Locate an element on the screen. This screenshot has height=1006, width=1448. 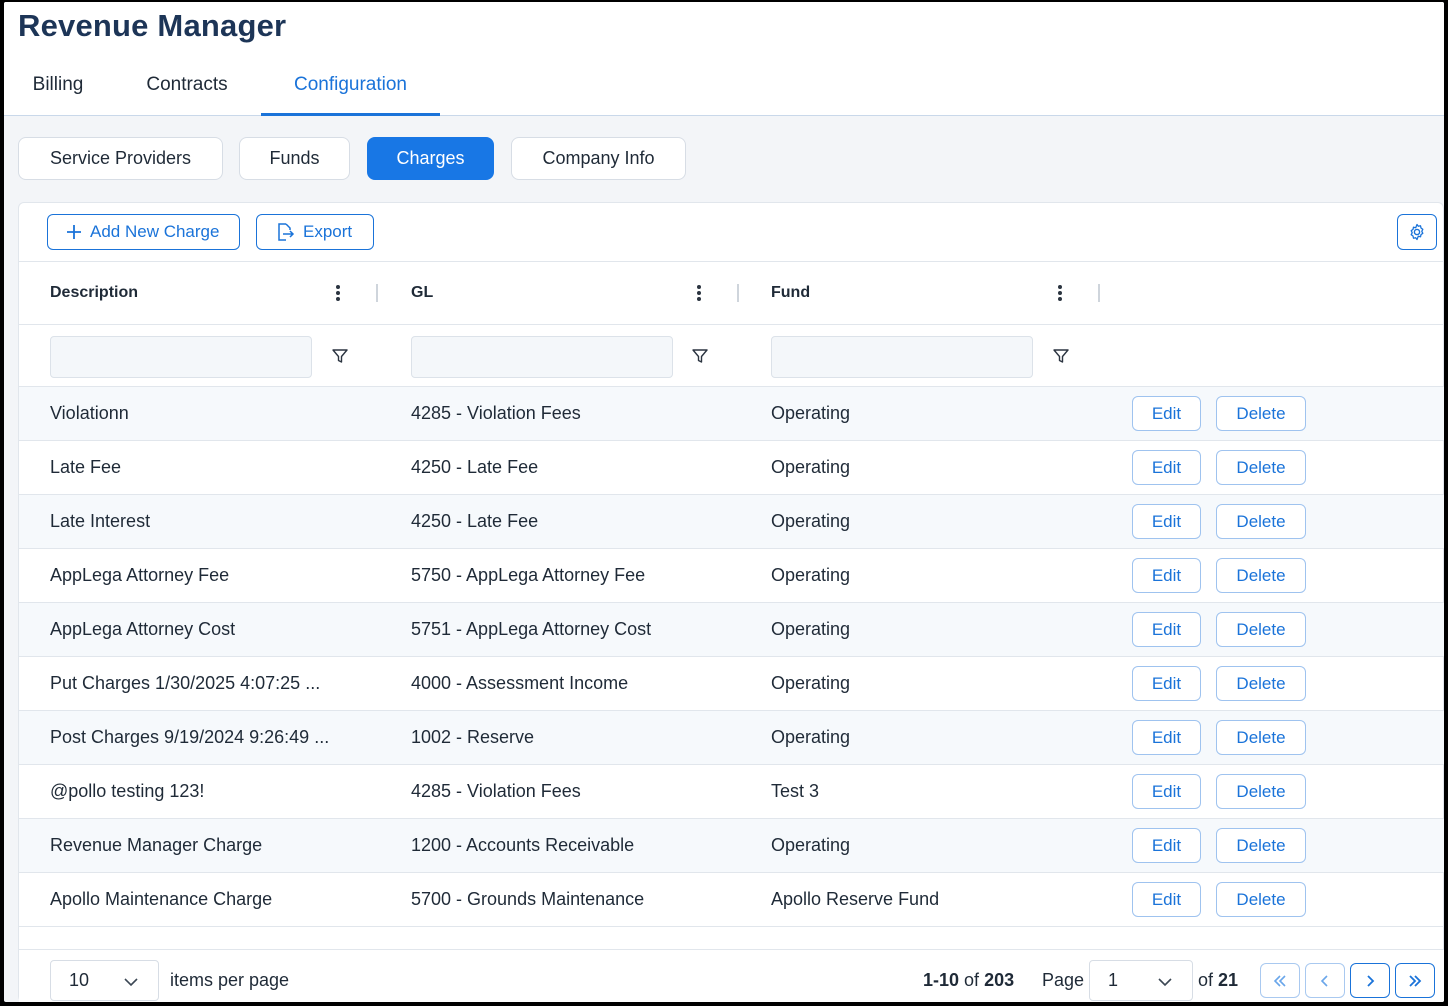
cell-fund: Test 3 is located at coordinates (795, 791).